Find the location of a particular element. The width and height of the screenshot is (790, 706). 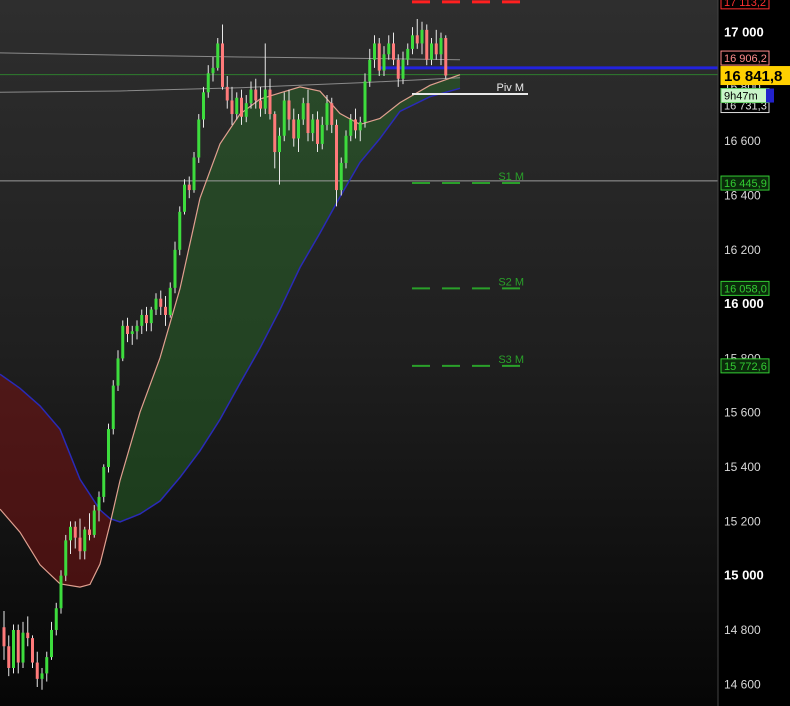

bearish-cloud-segment is located at coordinates (55, 481).